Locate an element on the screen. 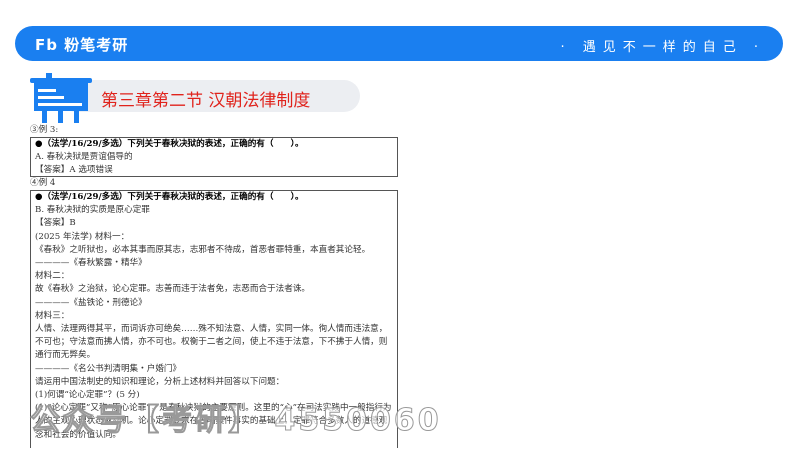 The width and height of the screenshot is (800, 450). material-line: 故《春秋》之治狱，论心定罪。志善而违于法者免，志恶而合于法者诛。 is located at coordinates (173, 289).